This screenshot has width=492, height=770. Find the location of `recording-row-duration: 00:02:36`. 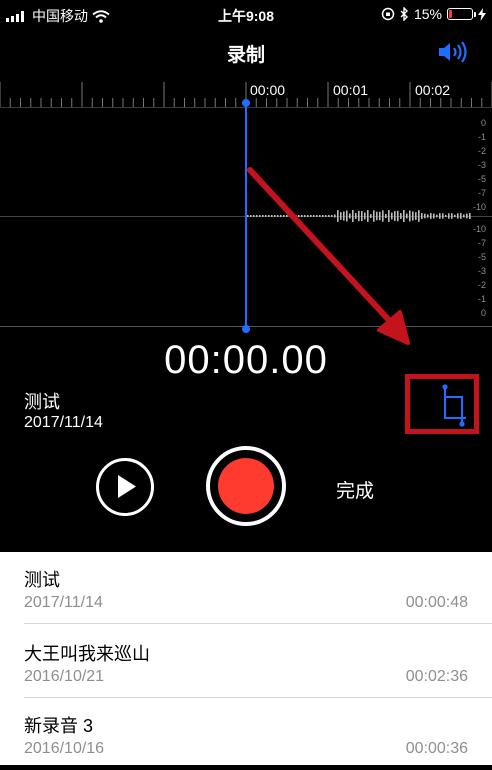

recording-row-duration: 00:02:36 is located at coordinates (436, 676).